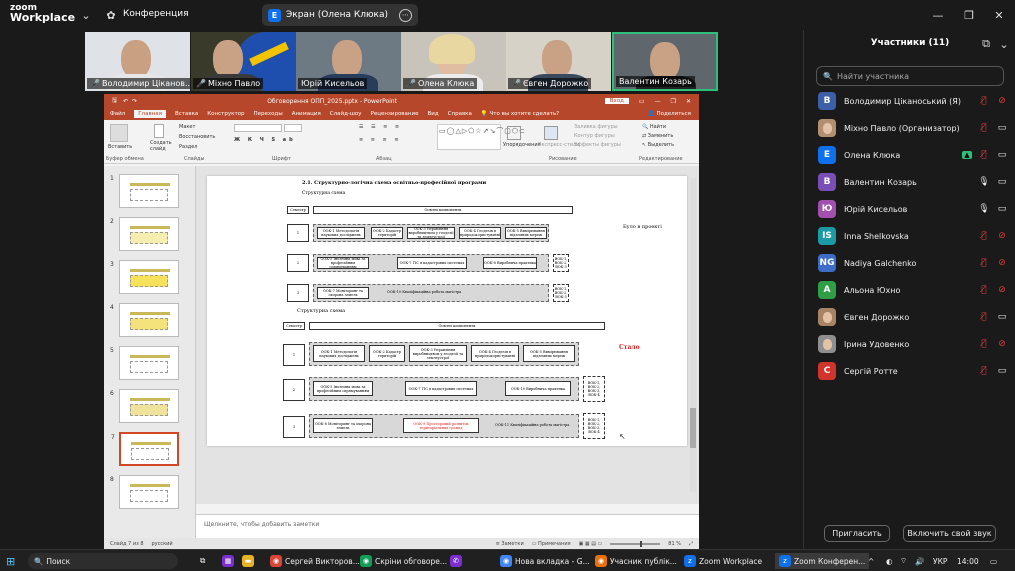 The width and height of the screenshot is (1015, 571). I want to click on reset-button: Восстановить, so click(197, 137).